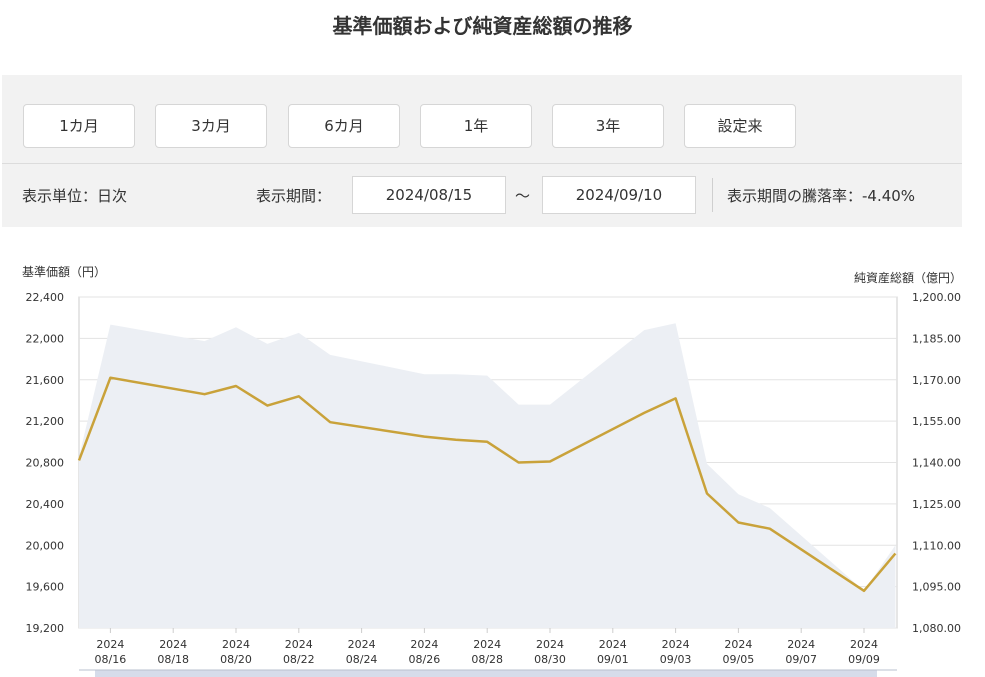 The height and width of the screenshot is (677, 985). What do you see at coordinates (821, 196) in the screenshot?
I see `change-rate-text: 表示期間の騰落率：-4.40%` at bounding box center [821, 196].